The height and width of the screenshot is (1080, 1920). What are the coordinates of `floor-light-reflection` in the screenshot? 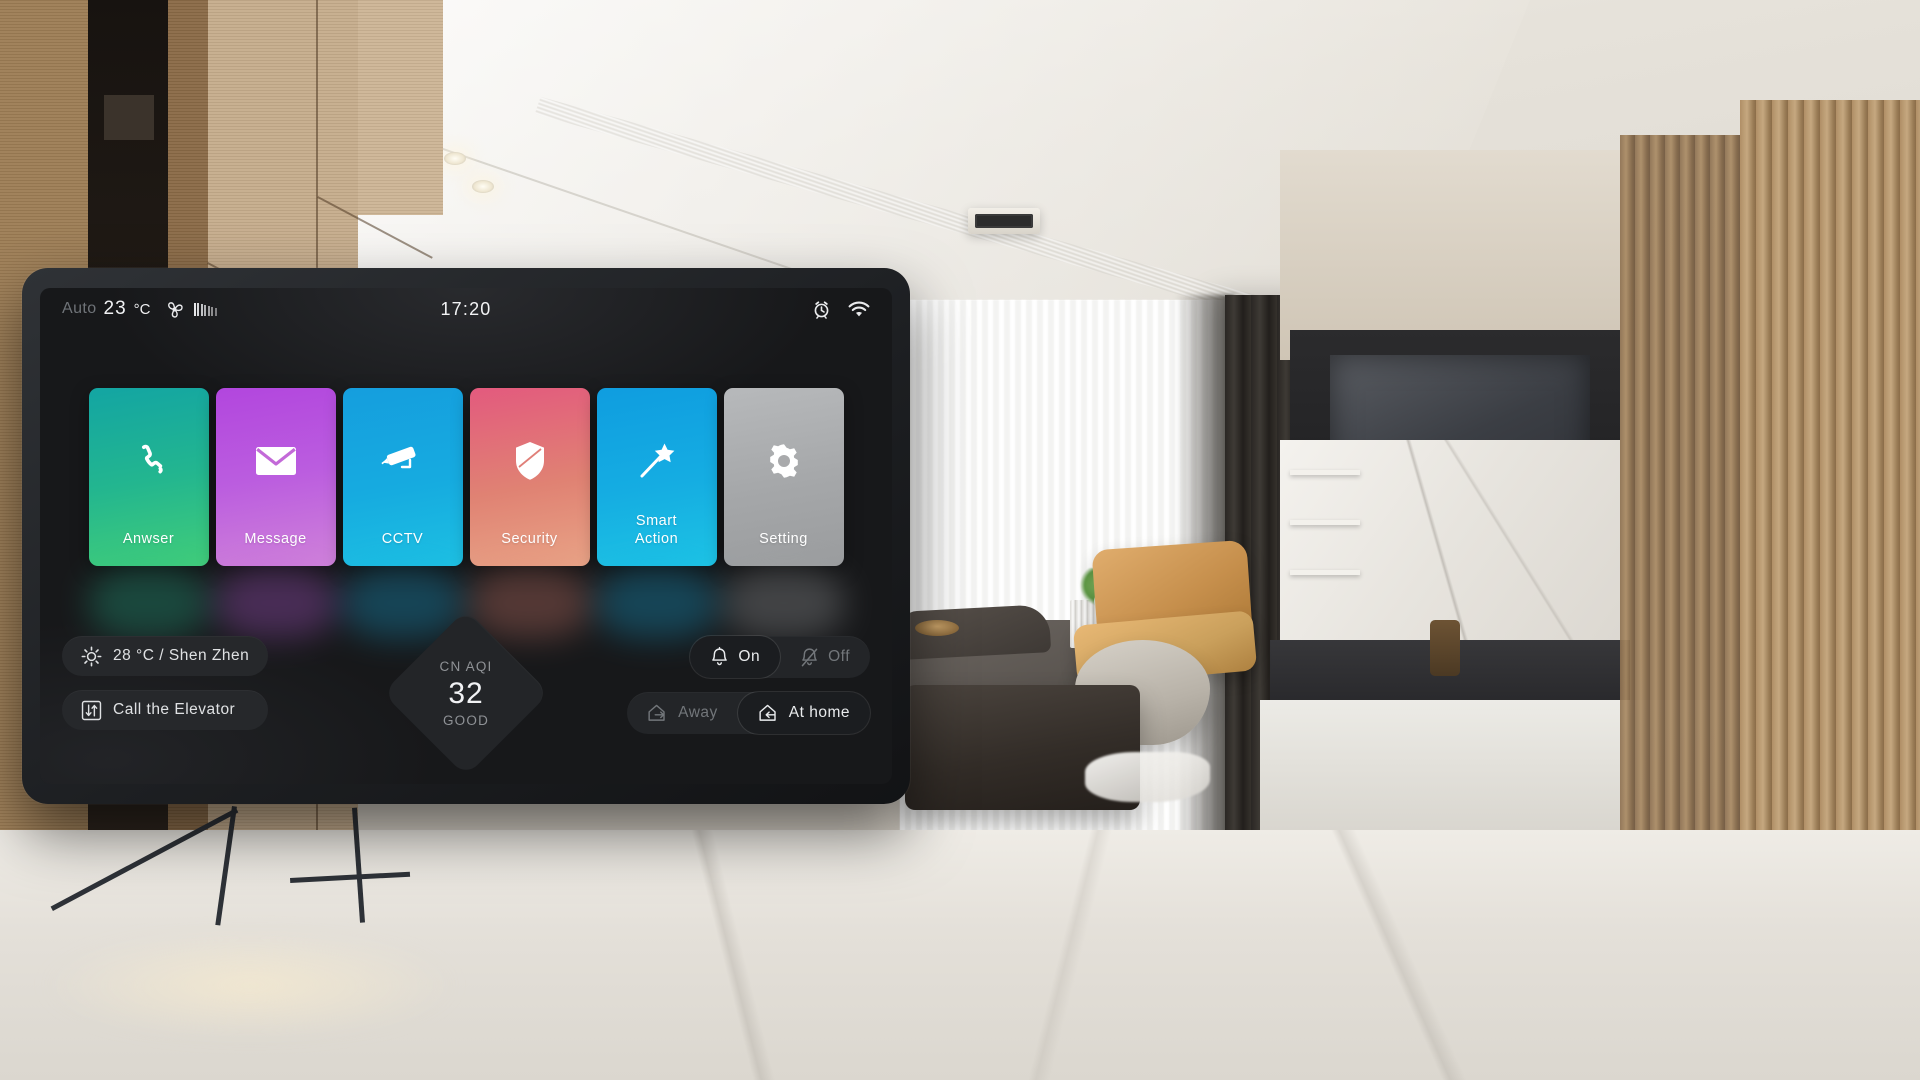 It's located at (250, 985).